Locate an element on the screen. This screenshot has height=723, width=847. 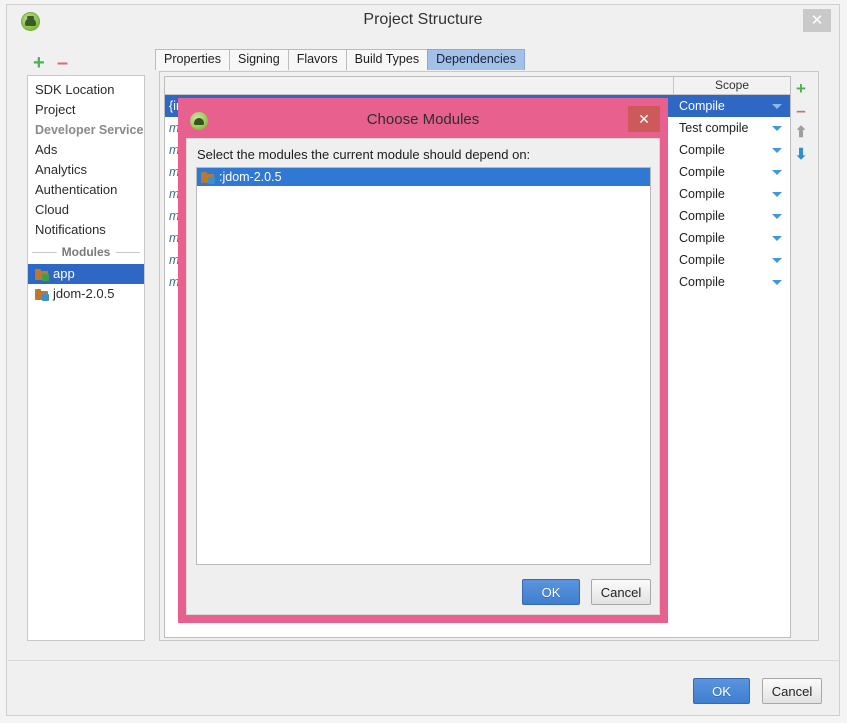
scope-value: Test compile is located at coordinates (714, 128).